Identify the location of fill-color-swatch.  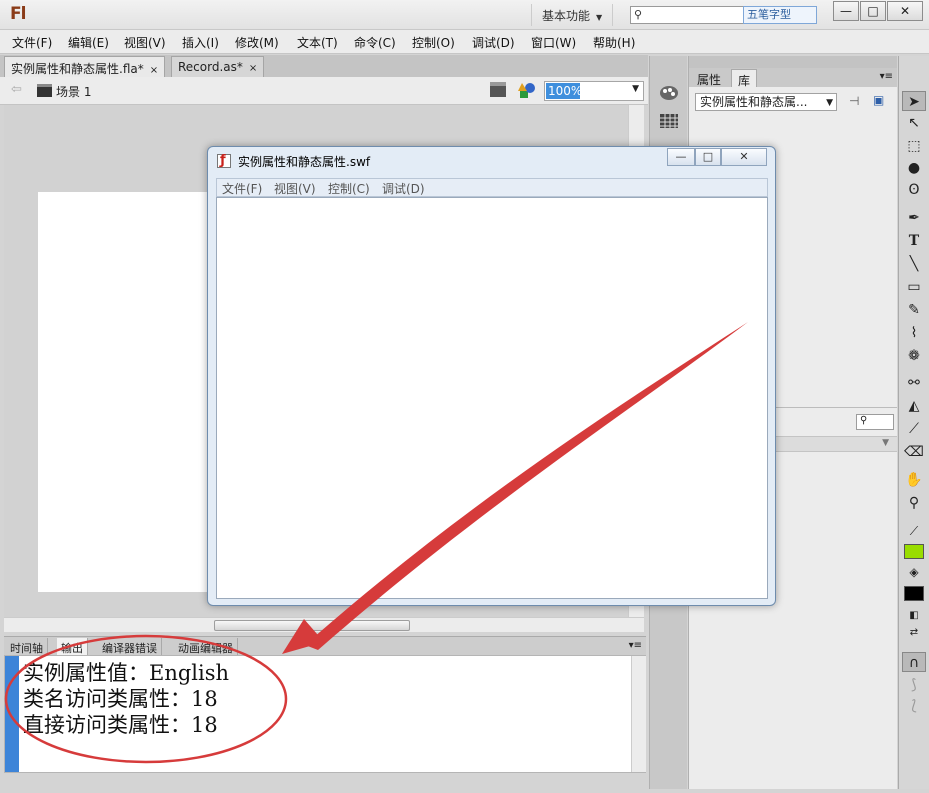
(914, 593).